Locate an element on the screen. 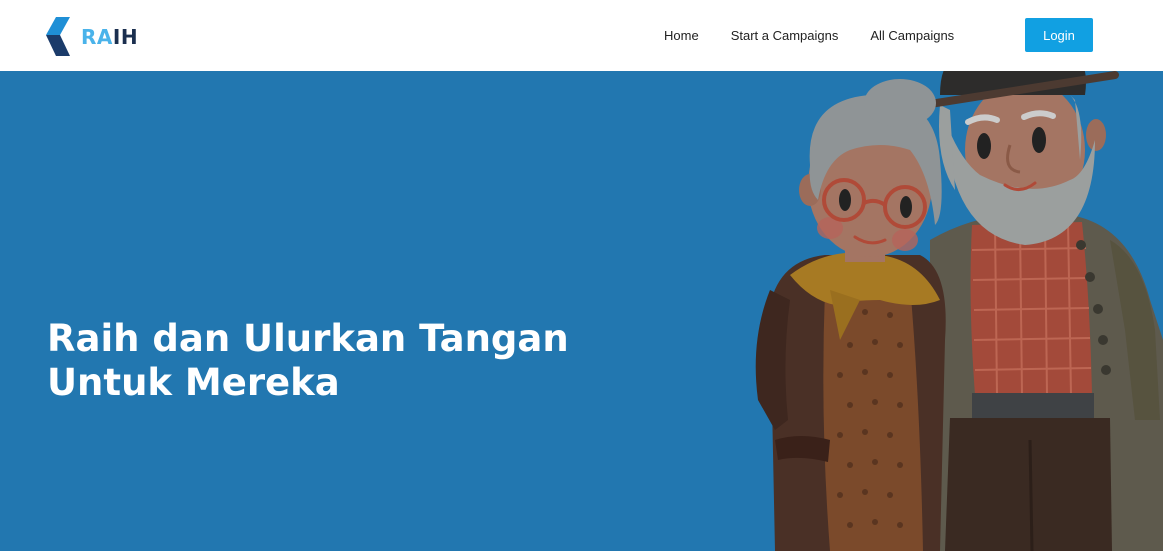 The image size is (1163, 551). hero-title-line-2: Untuk Mereka is located at coordinates (193, 382).